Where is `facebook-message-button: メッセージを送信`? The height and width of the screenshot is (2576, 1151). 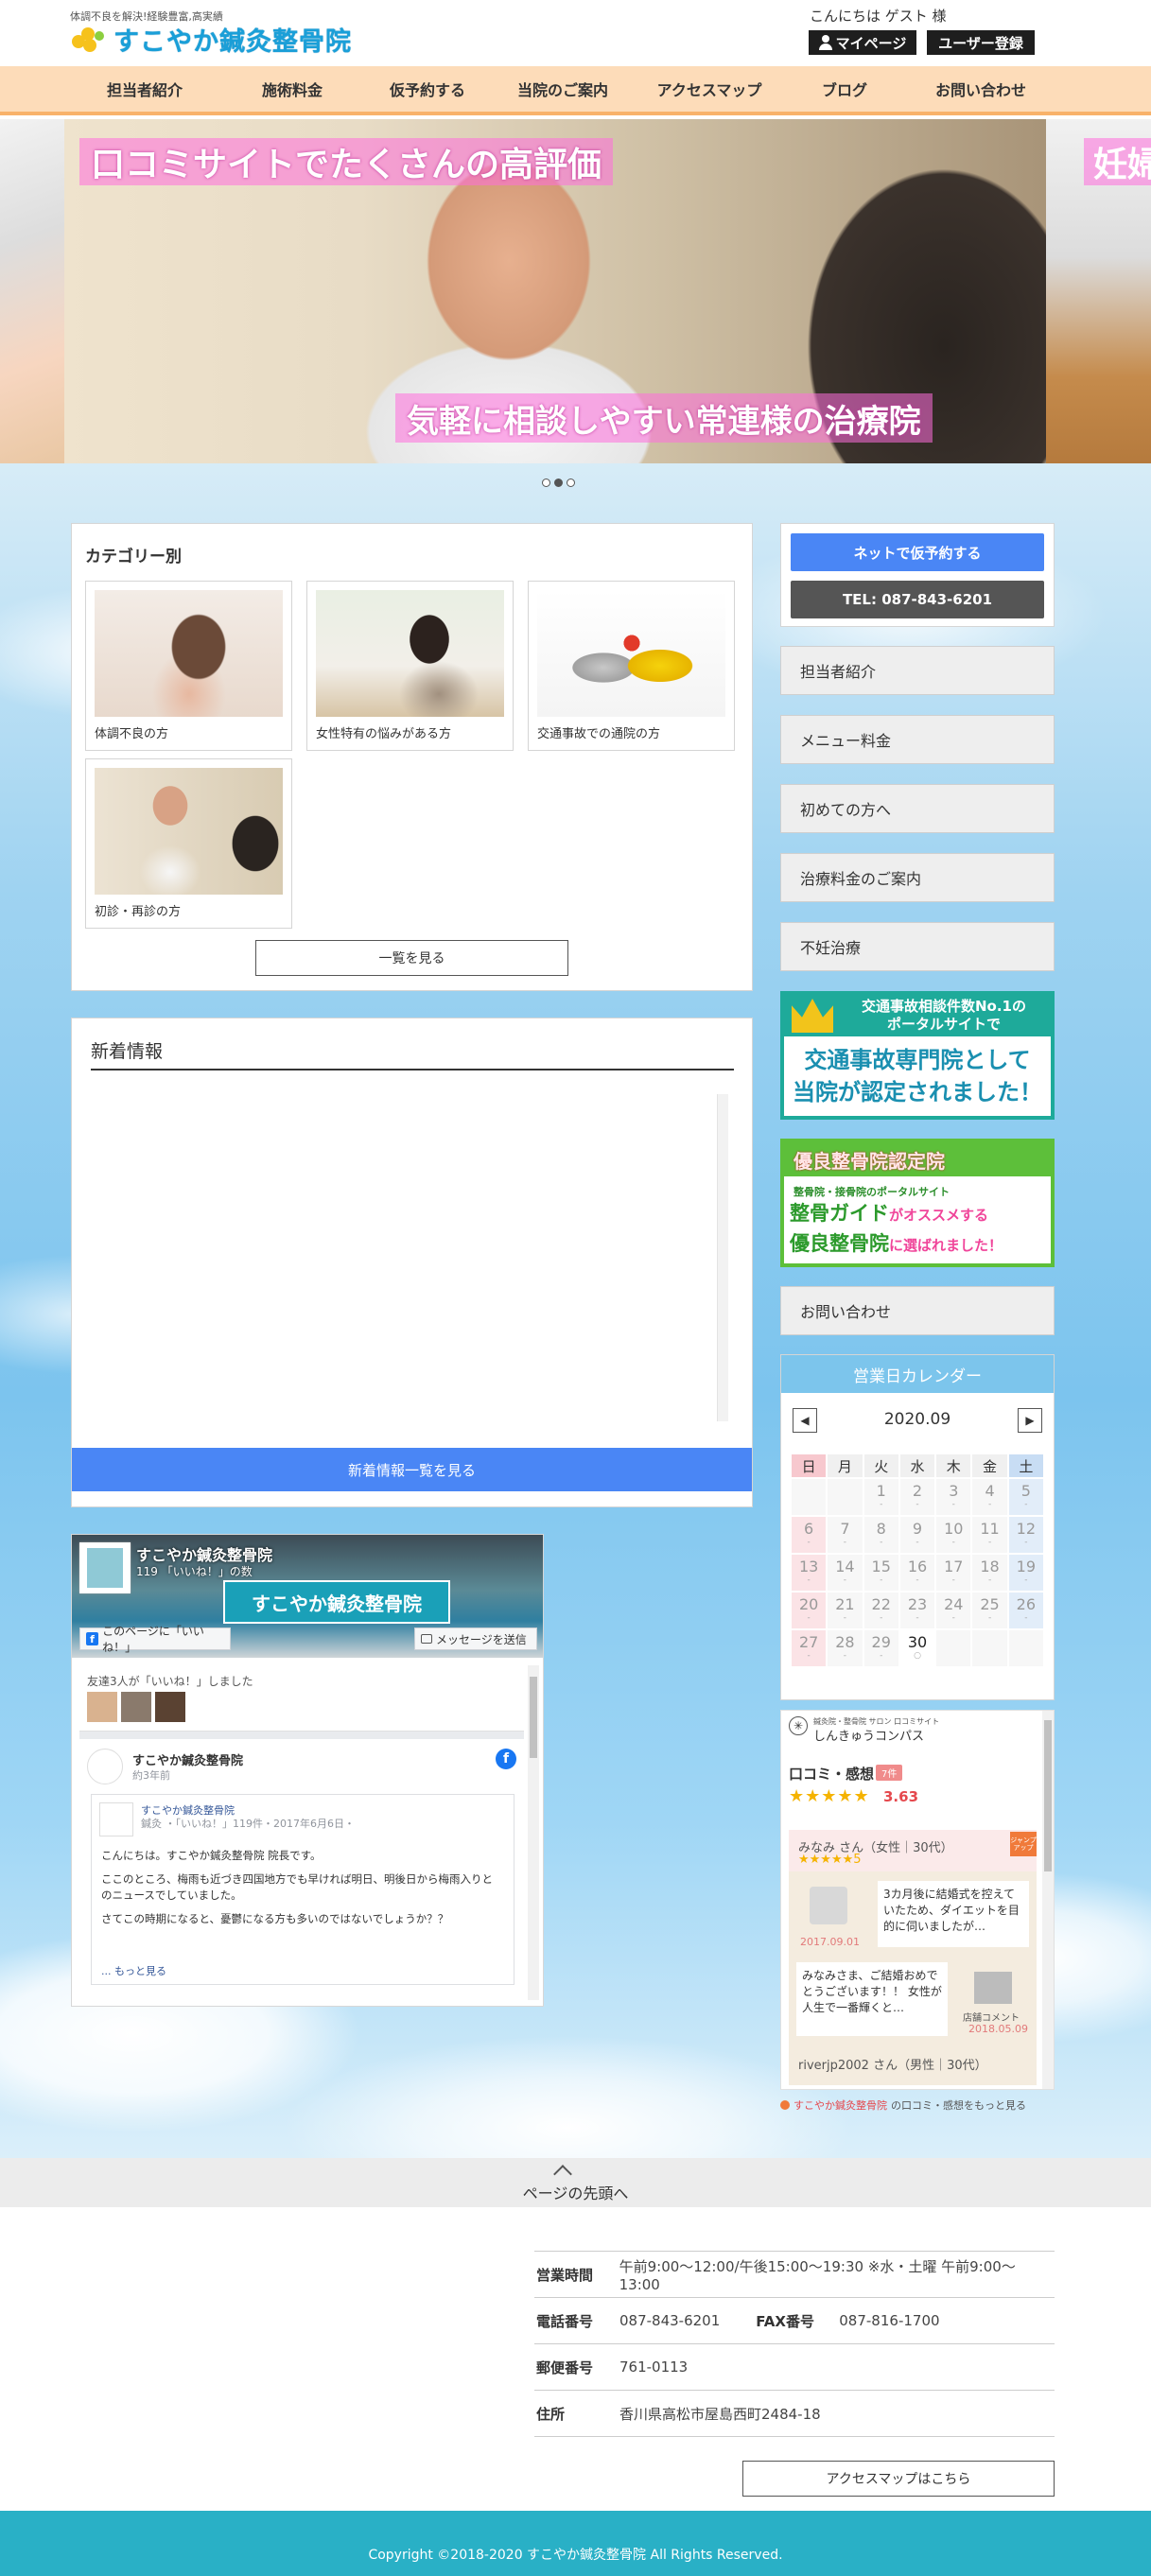 facebook-message-button: メッセージを送信 is located at coordinates (475, 1638).